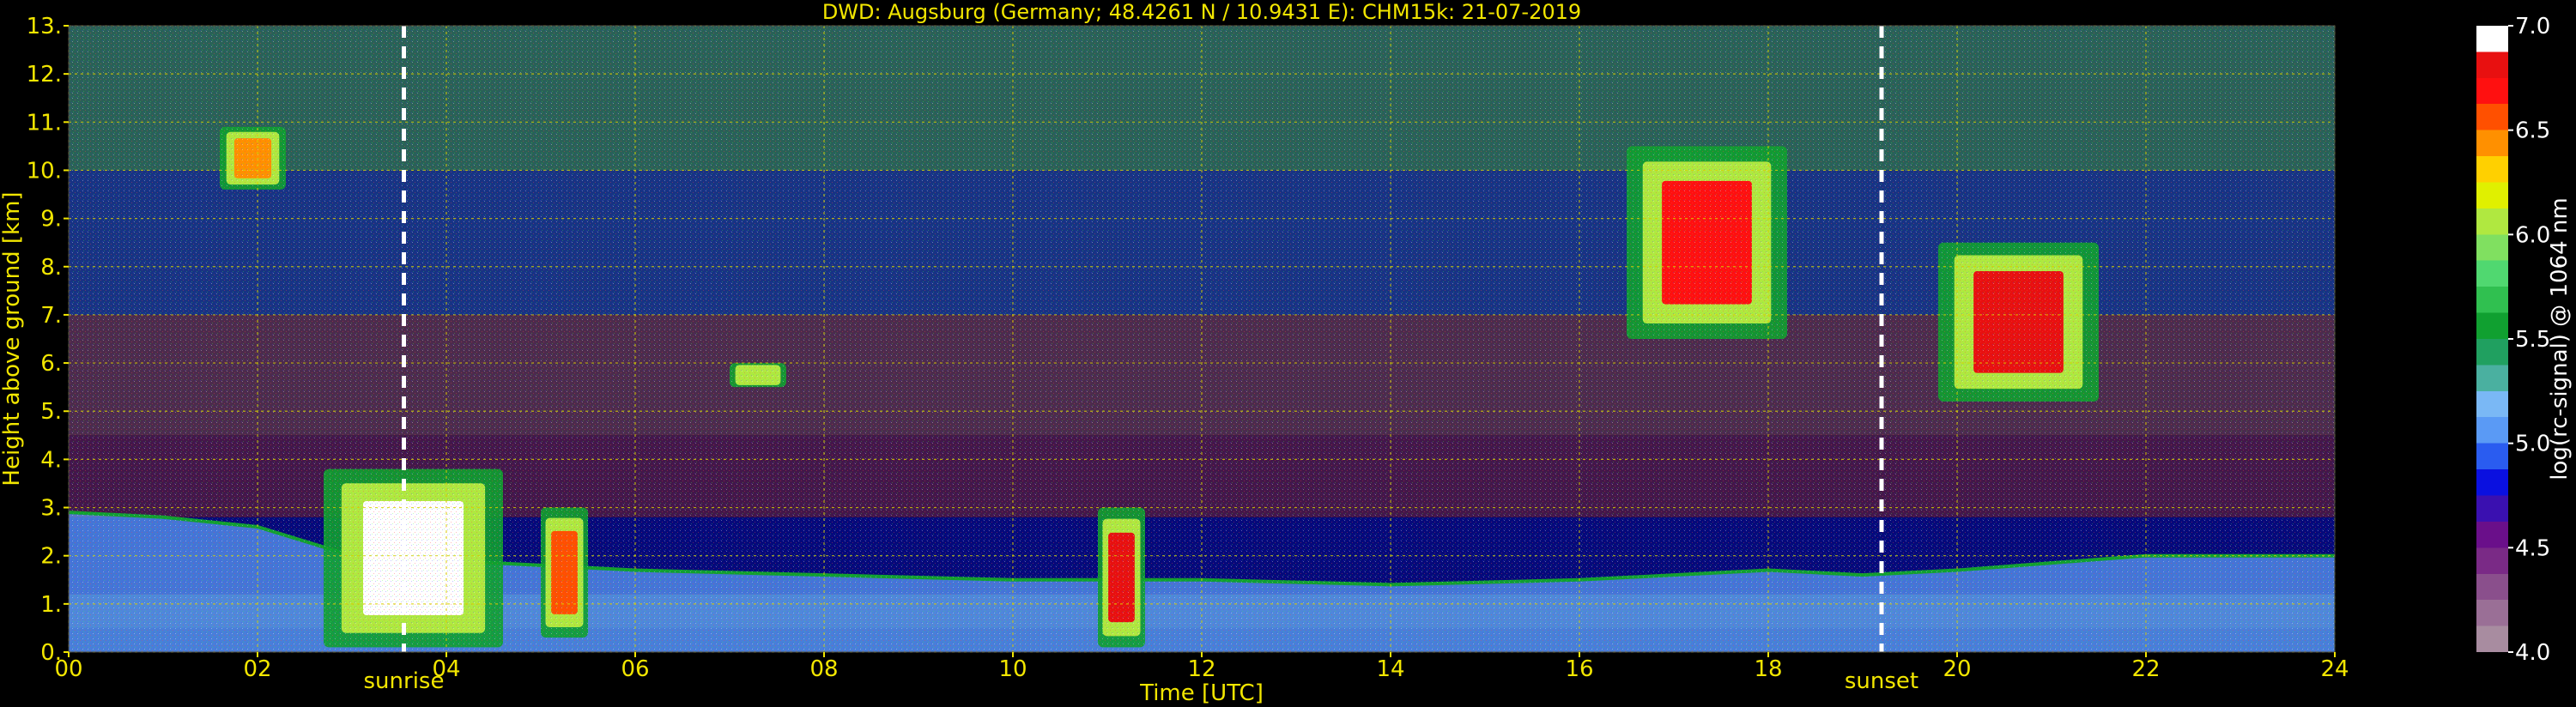 The height and width of the screenshot is (707, 2576). What do you see at coordinates (1201, 693) in the screenshot?
I see `x-axis-label: Time [UTC]` at bounding box center [1201, 693].